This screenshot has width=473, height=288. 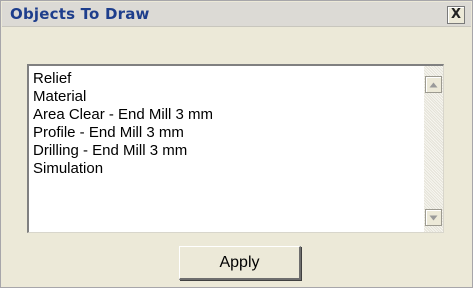 What do you see at coordinates (123, 151) in the screenshot?
I see `list-item-drilling: Drilling - End Mill 3 mm` at bounding box center [123, 151].